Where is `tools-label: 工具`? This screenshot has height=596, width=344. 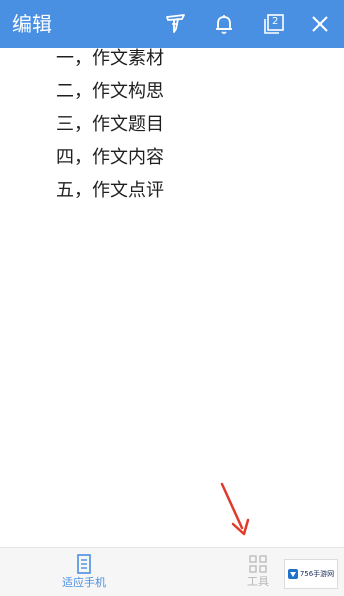 tools-label: 工具 is located at coordinates (258, 581).